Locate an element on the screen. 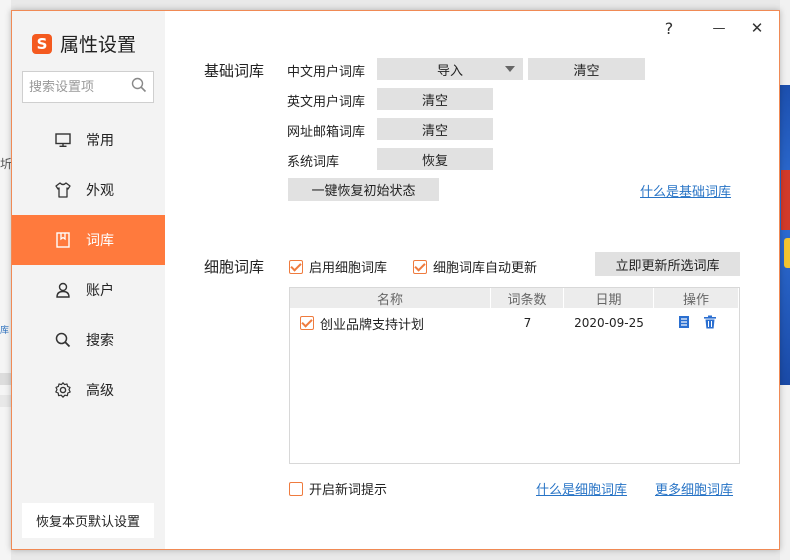 The image size is (790, 560). row-checkbox is located at coordinates (307, 323).